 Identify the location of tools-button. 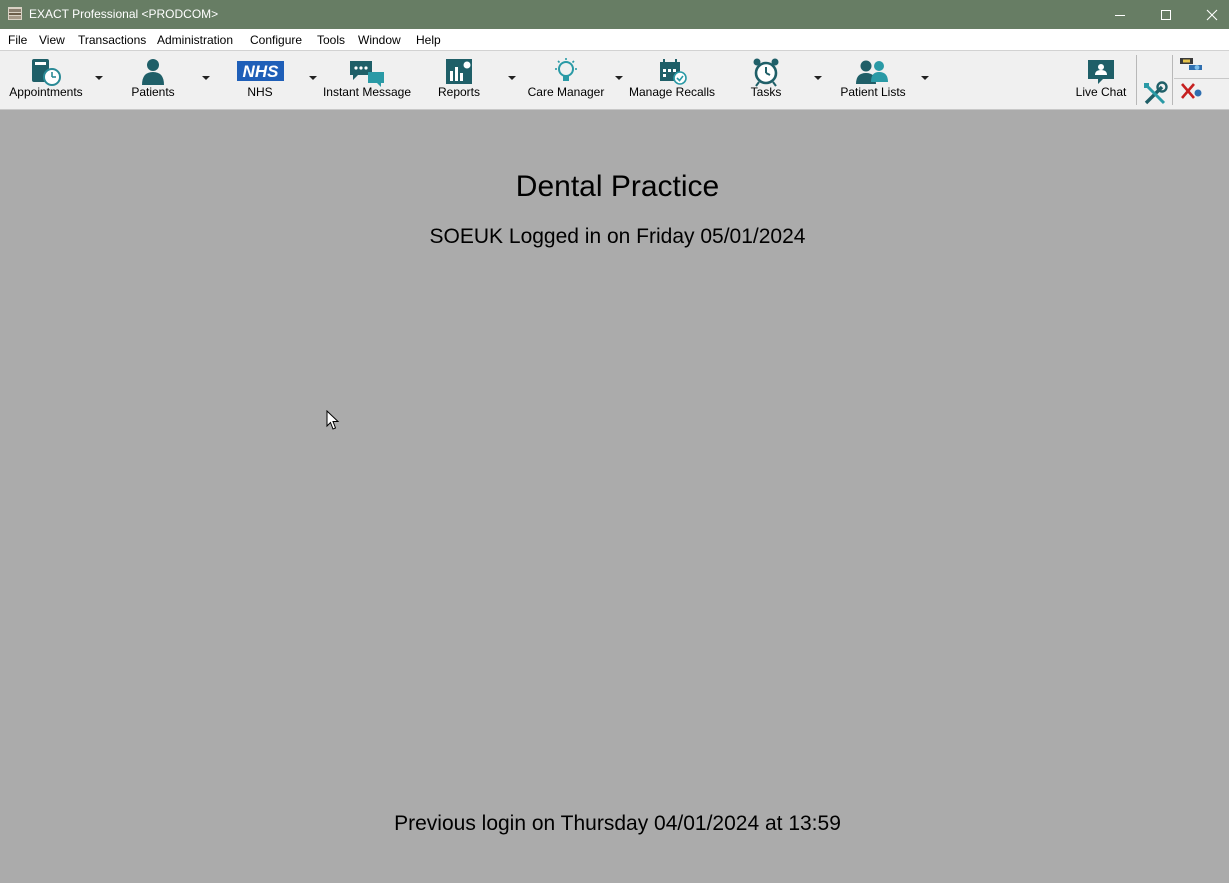
(1155, 80).